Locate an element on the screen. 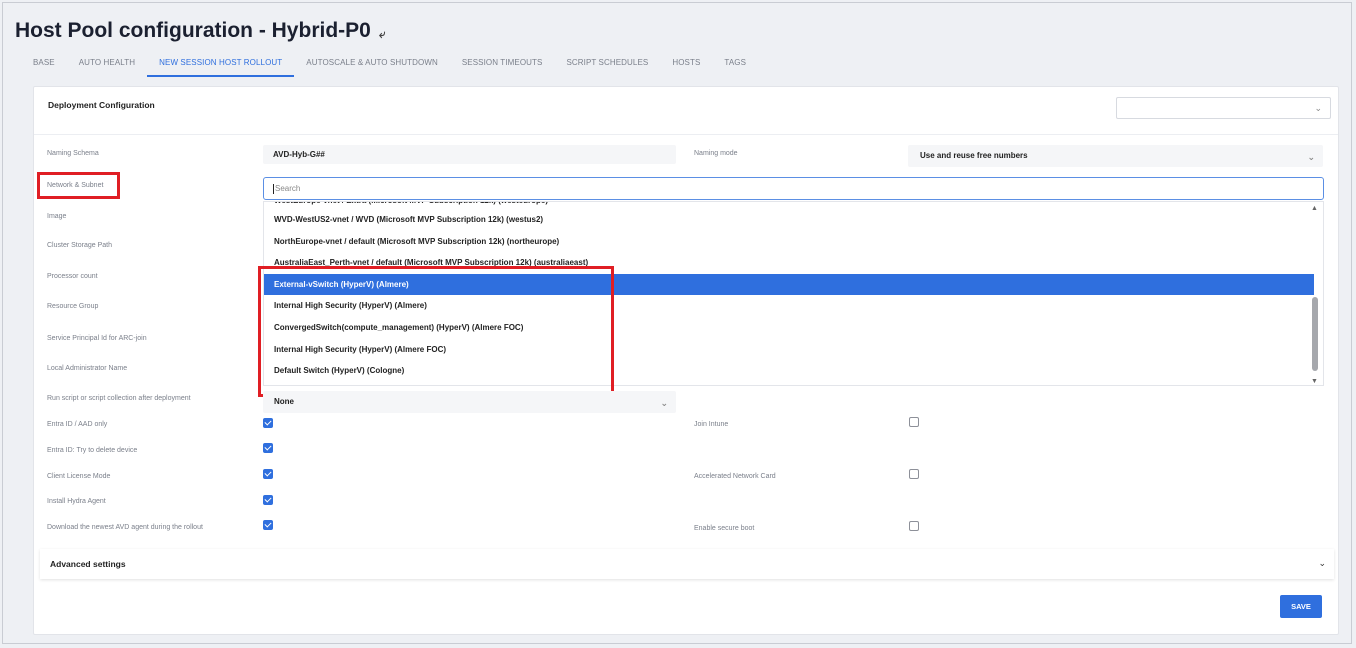 The image size is (1356, 648). accelerated-nic-checkbox is located at coordinates (914, 474).